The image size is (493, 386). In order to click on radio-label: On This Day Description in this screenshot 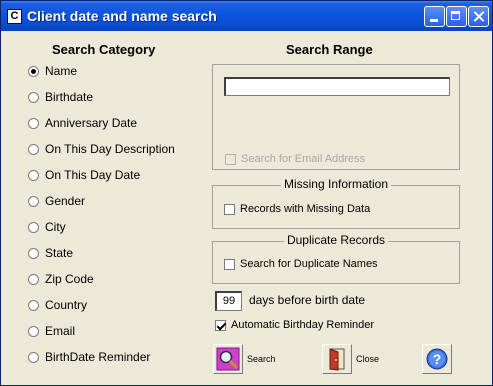, I will do `click(110, 149)`.